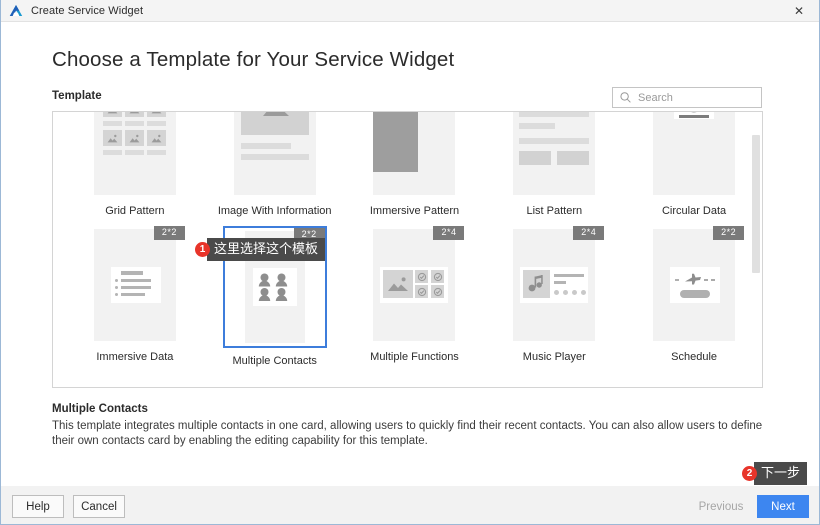 The image size is (820, 525). What do you see at coordinates (778, 473) in the screenshot?
I see `annotation-text: 下一步` at bounding box center [778, 473].